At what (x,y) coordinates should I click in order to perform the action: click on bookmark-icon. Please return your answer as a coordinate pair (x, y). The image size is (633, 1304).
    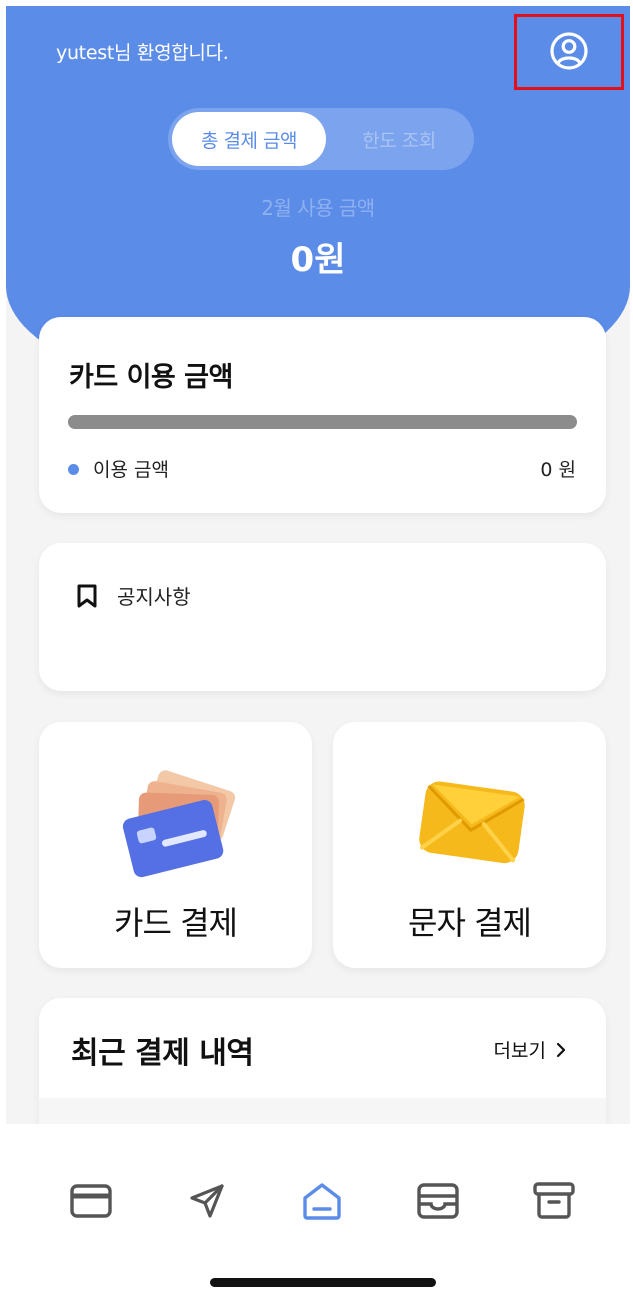
    Looking at the image, I should click on (87, 596).